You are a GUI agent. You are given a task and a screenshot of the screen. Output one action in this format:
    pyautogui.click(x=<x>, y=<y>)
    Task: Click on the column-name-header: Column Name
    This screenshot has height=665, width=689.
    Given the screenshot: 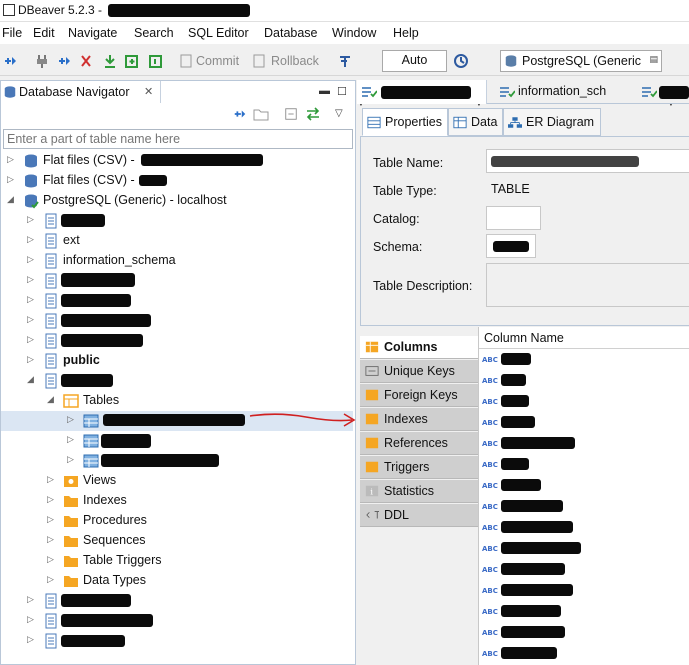 What is the action you would take?
    pyautogui.click(x=584, y=338)
    